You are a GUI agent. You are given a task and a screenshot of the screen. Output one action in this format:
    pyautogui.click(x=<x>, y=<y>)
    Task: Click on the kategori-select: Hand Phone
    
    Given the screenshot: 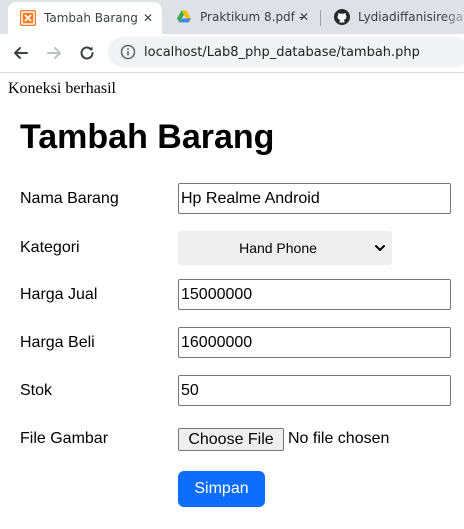 What is the action you would take?
    pyautogui.click(x=285, y=248)
    